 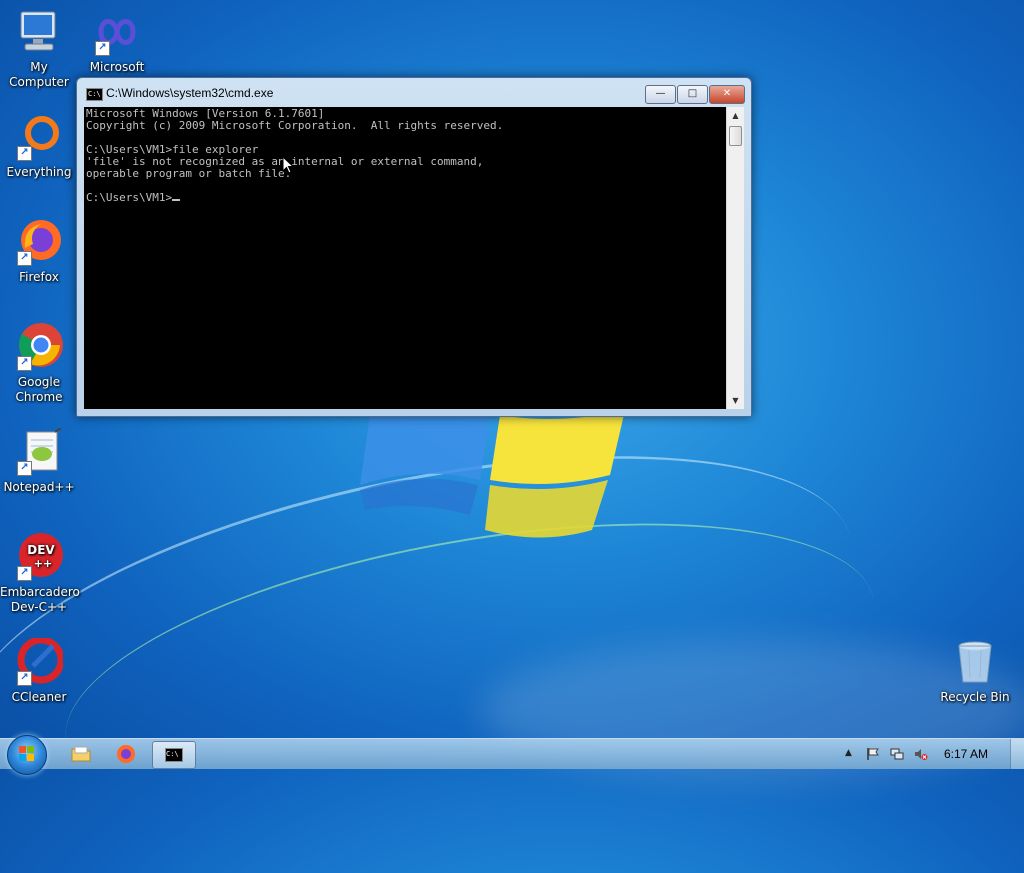 What do you see at coordinates (735, 400) in the screenshot?
I see `scroll-down-arrow-icon: ▼` at bounding box center [735, 400].